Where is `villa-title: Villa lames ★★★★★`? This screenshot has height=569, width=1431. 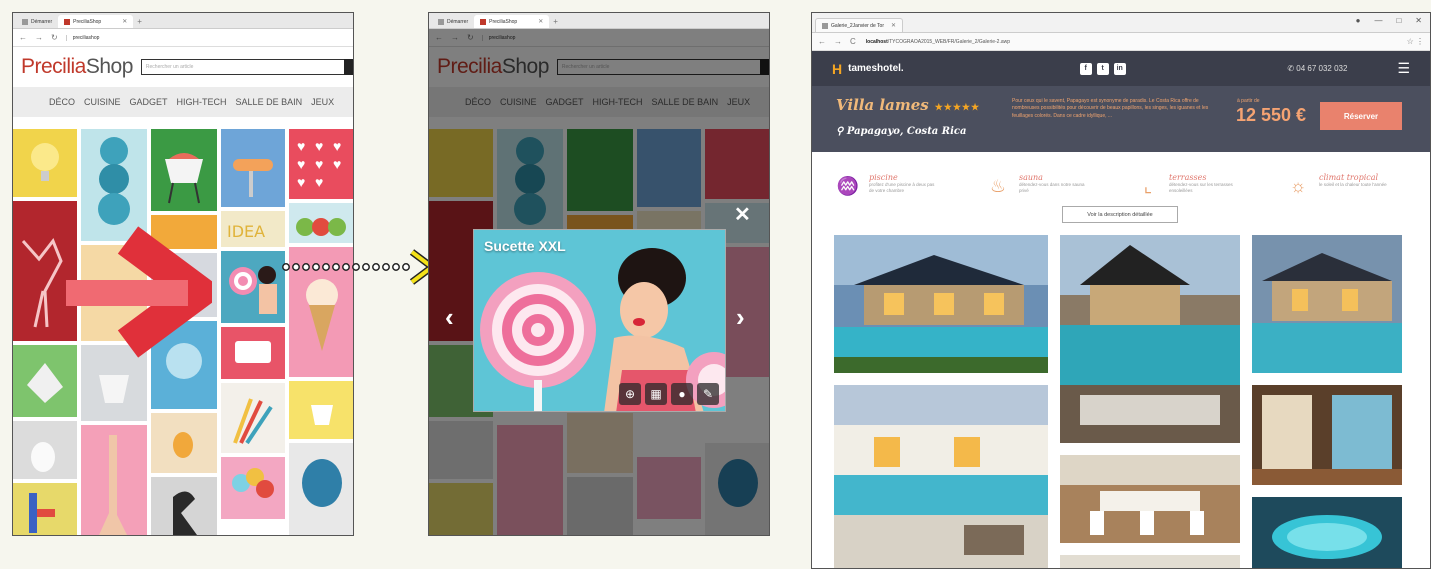 villa-title: Villa lames ★★★★★ is located at coordinates (908, 105).